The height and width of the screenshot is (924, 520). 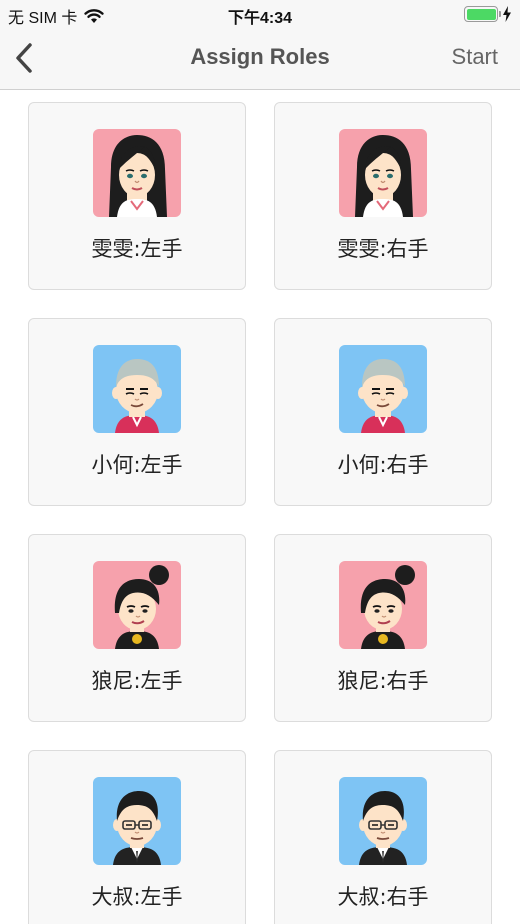 I want to click on role-card: 大叔:左手, so click(x=137, y=837).